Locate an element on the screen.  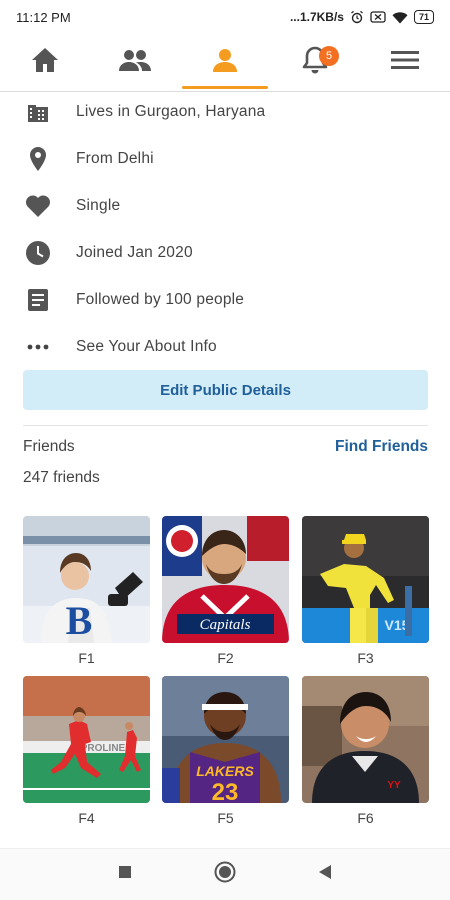
circle-icon is located at coordinates (225, 872).